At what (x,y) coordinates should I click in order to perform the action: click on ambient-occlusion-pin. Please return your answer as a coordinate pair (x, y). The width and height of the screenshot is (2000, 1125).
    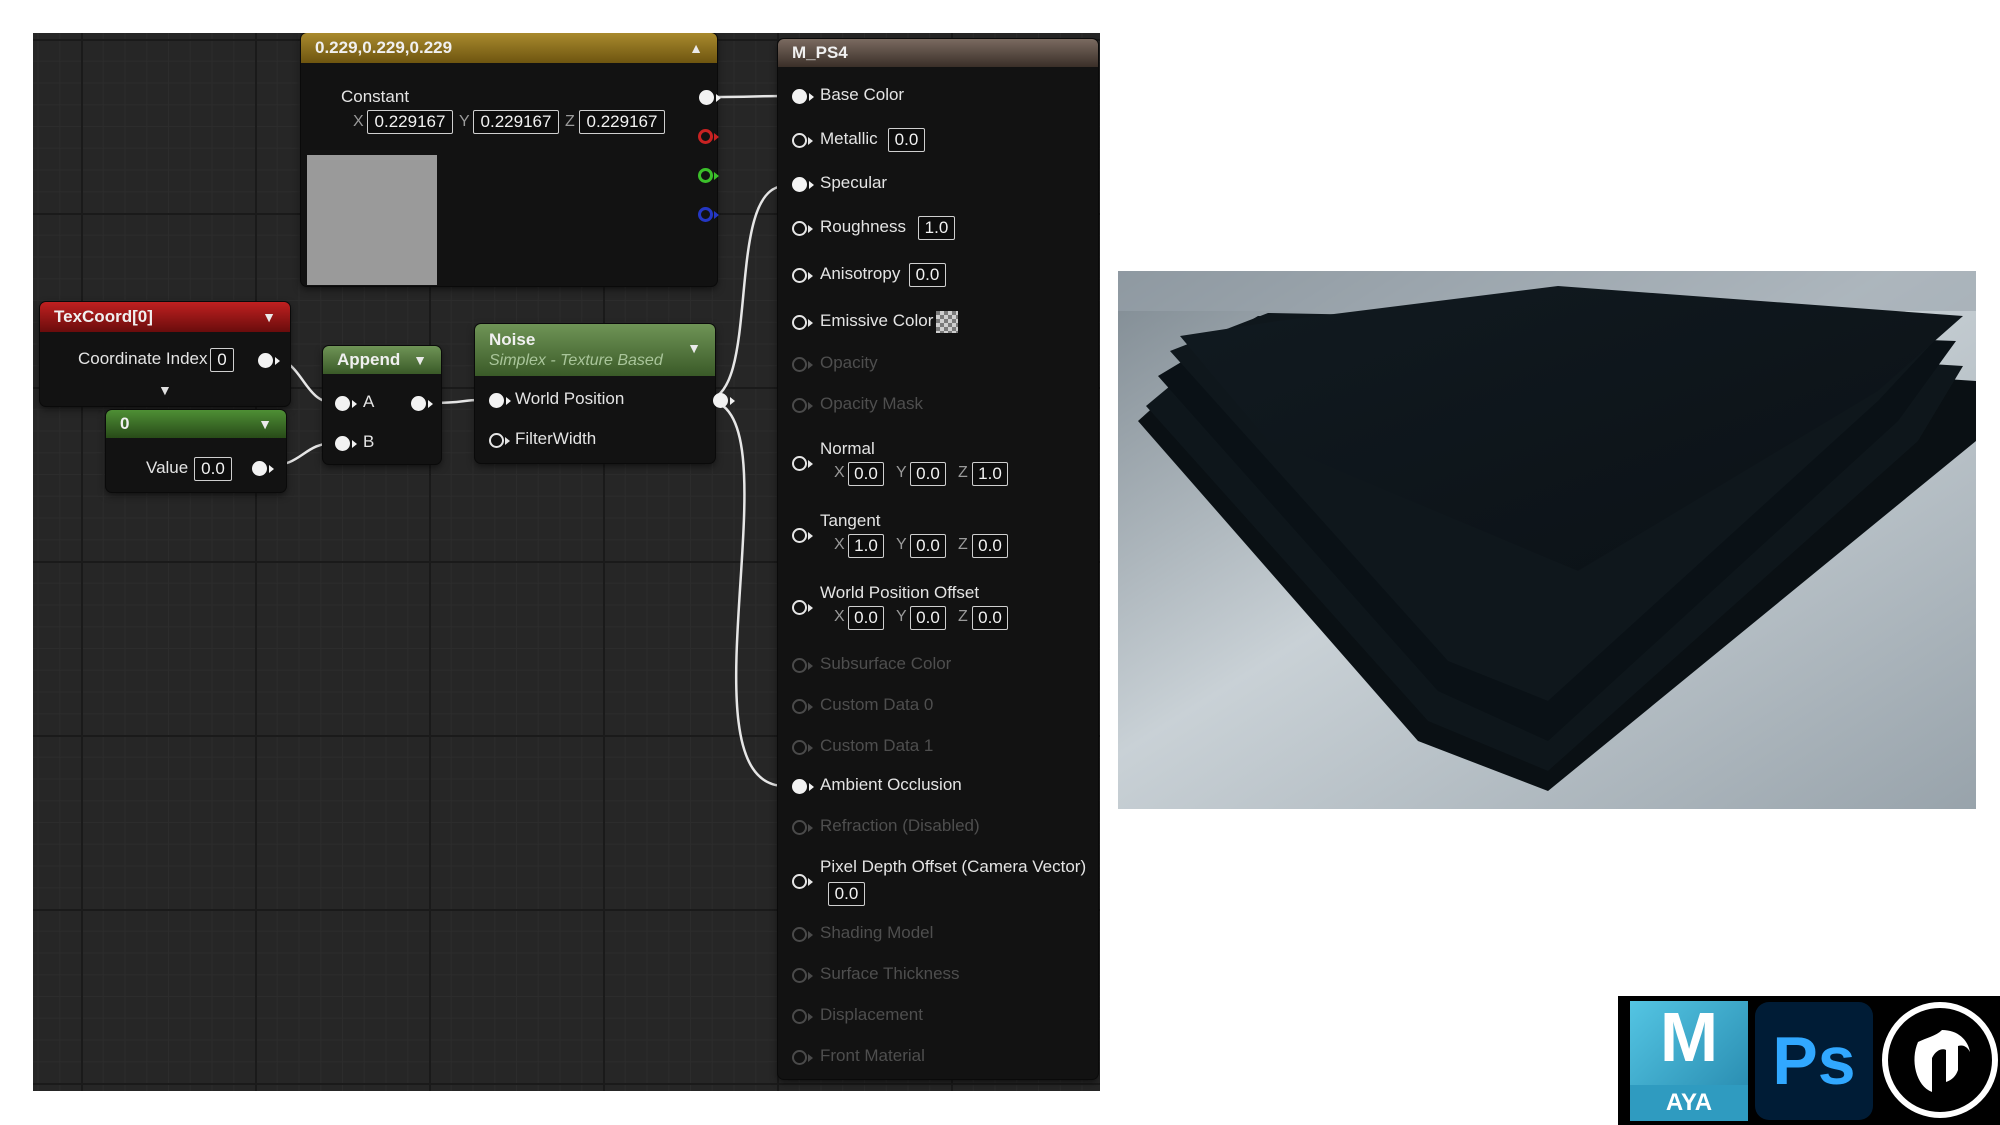
    Looking at the image, I should click on (803, 786).